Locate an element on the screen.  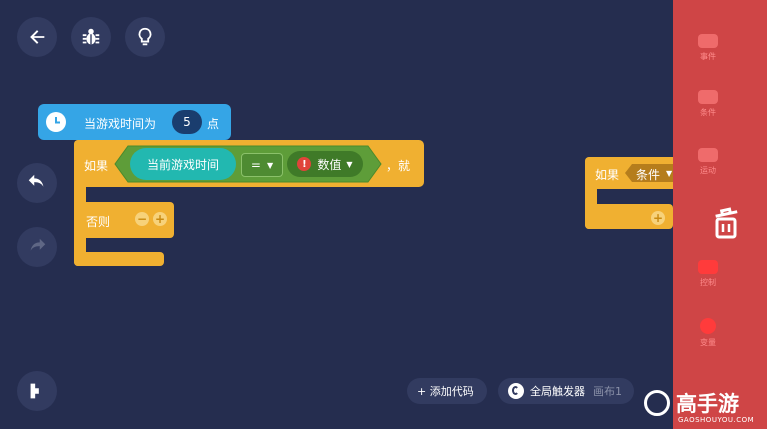
then-label: ，就 is located at coordinates (398, 166).